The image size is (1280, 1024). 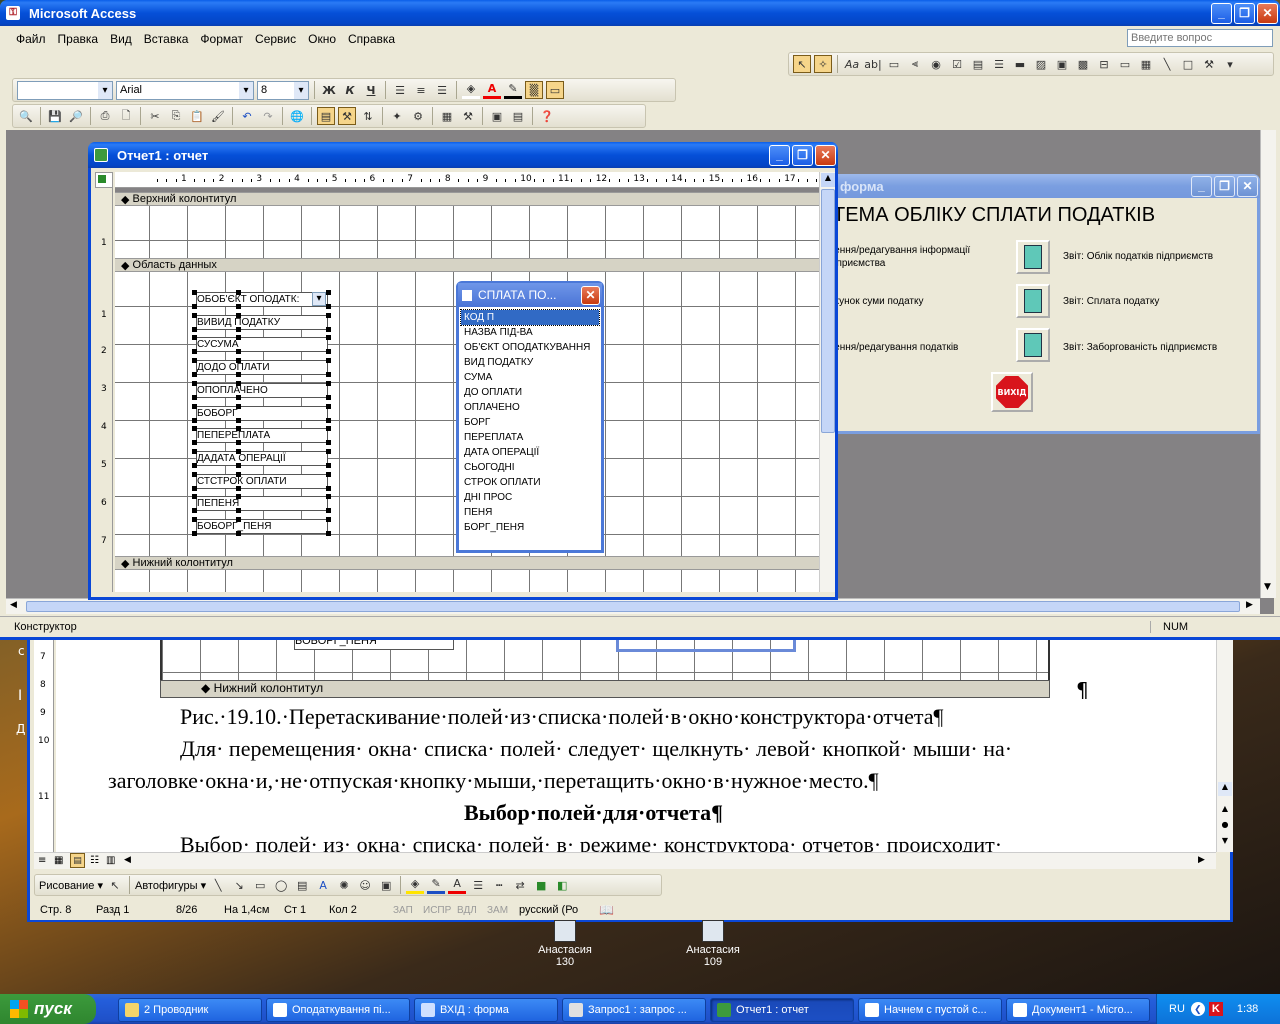 What do you see at coordinates (518, 116) in the screenshot?
I see `new-object-icon: ▤` at bounding box center [518, 116].